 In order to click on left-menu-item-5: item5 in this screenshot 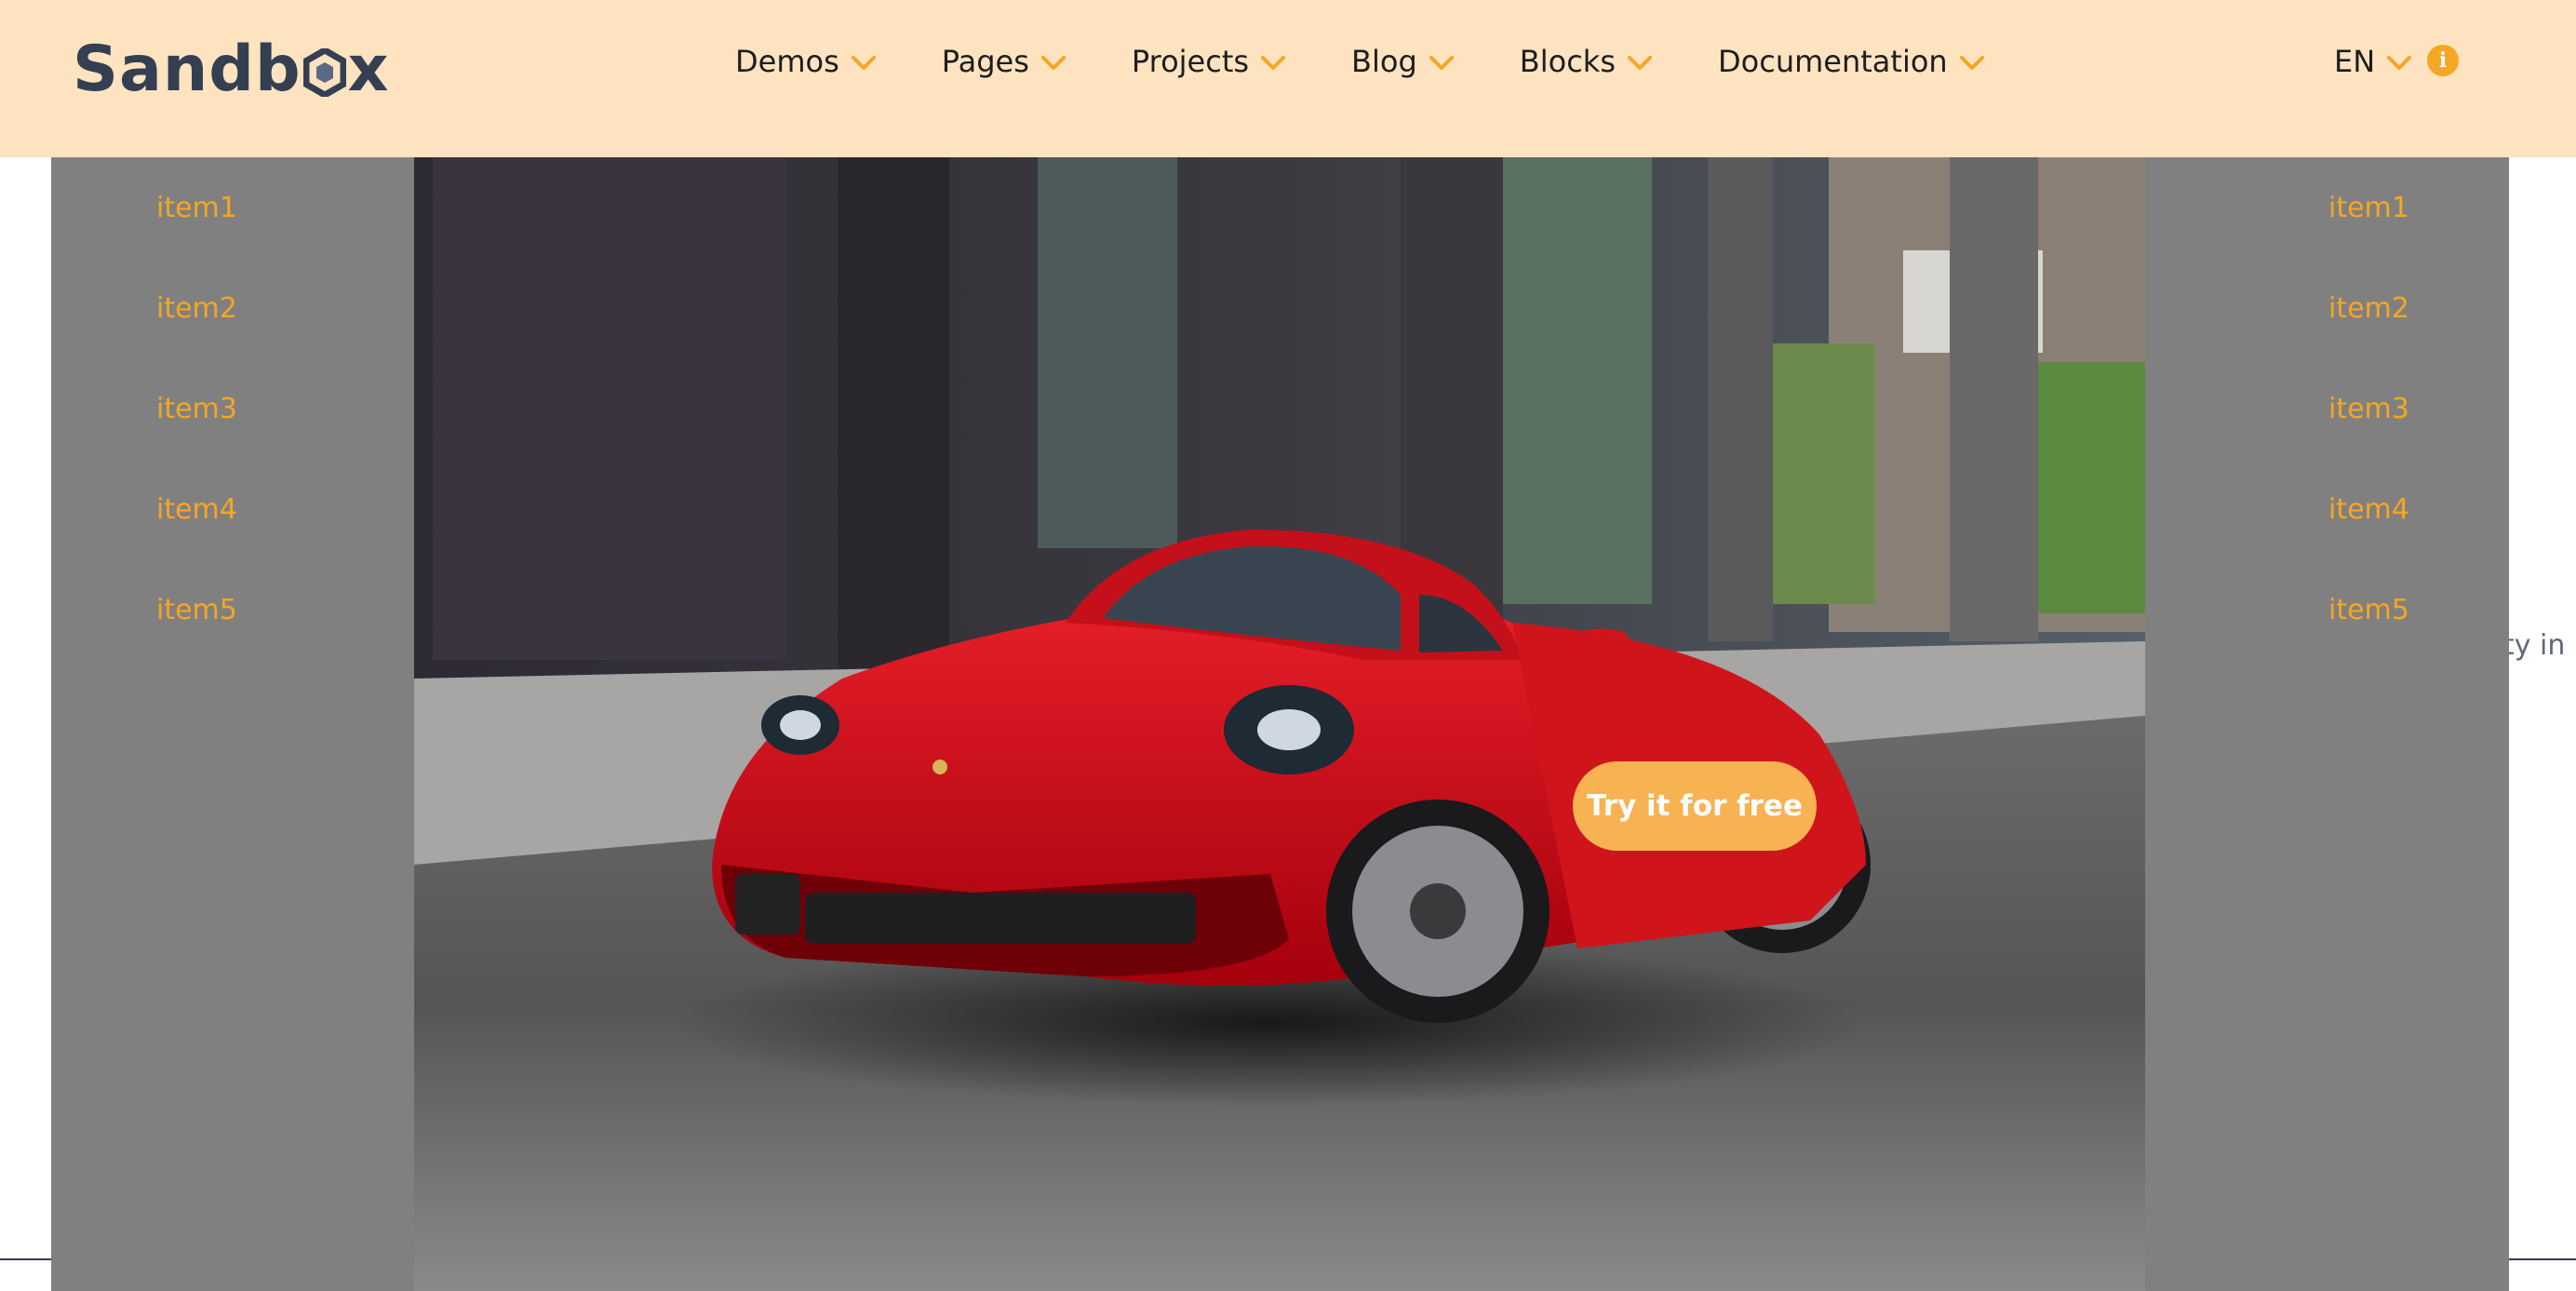, I will do `click(196, 610)`.